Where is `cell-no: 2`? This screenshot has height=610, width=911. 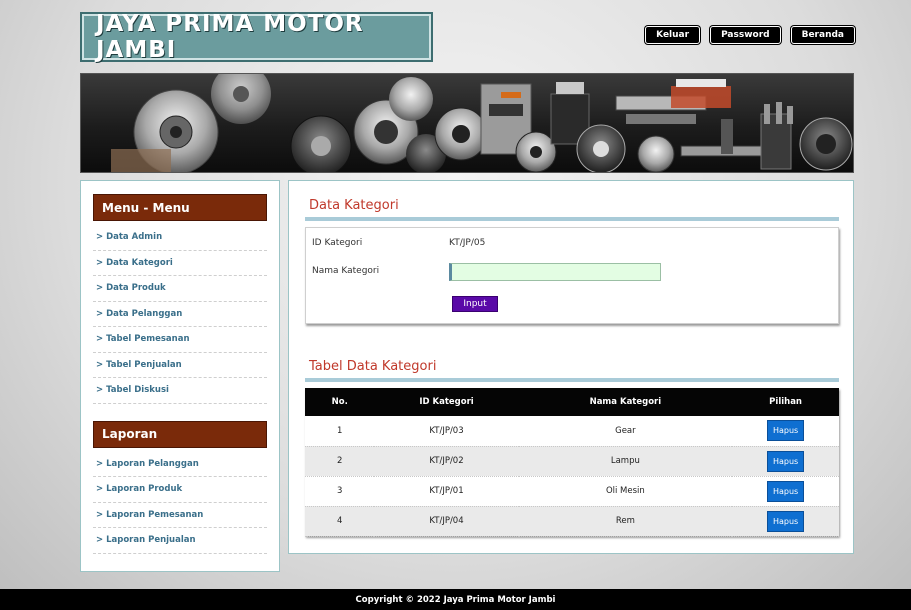 cell-no: 2 is located at coordinates (340, 461).